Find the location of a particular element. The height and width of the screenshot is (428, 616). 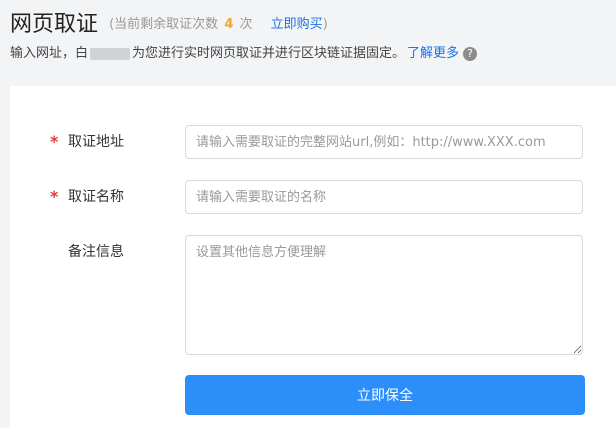

name-label: * 取证名称 is located at coordinates (70, 197).